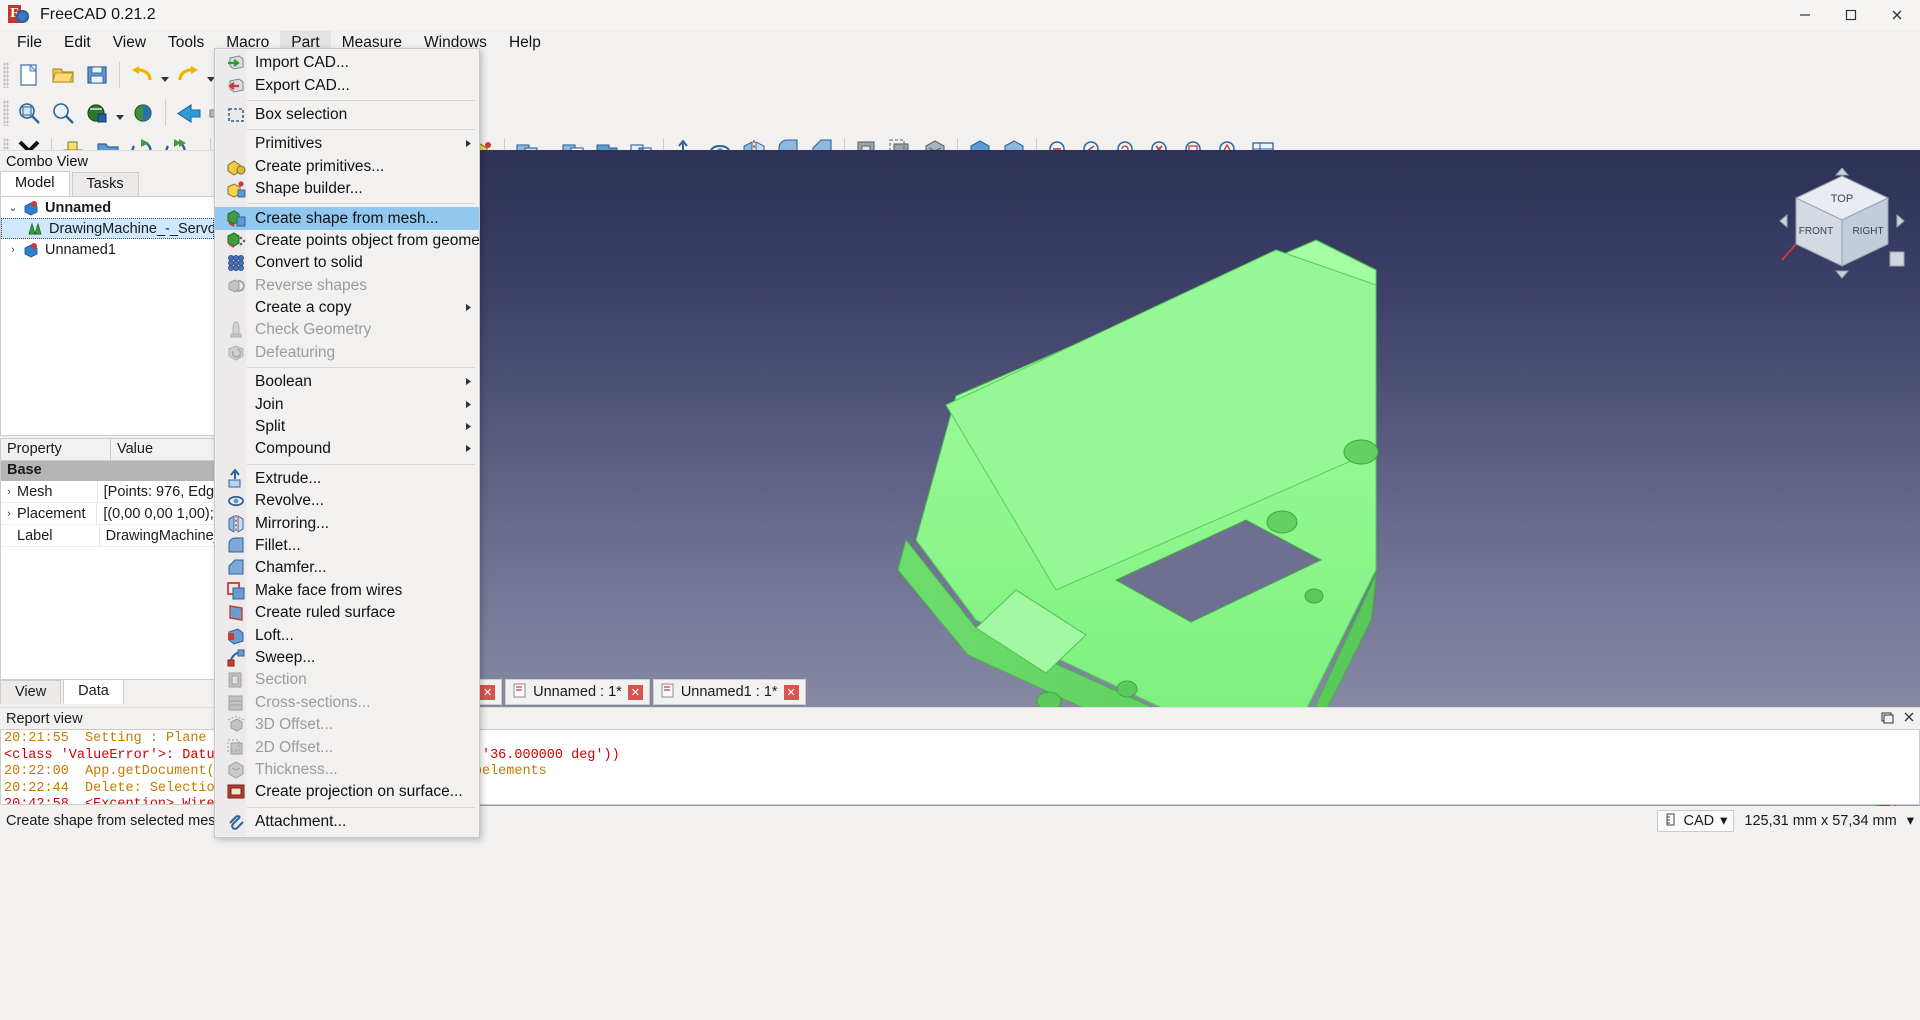 The height and width of the screenshot is (1020, 1920). Describe the element at coordinates (347, 680) in the screenshot. I see `menu-item-section: Section` at that location.